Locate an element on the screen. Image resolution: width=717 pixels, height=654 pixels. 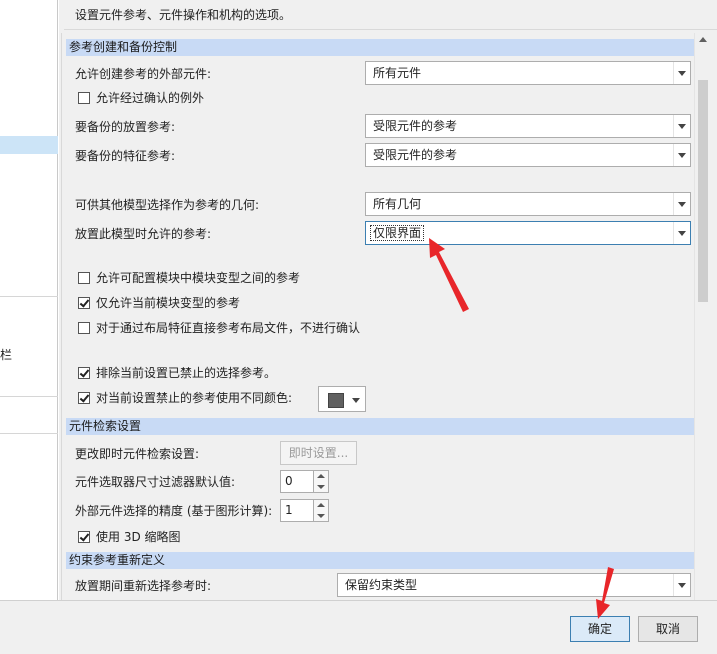
use-3d-thumbnail-label: 使用 3D 缩略图 is located at coordinates (138, 537).